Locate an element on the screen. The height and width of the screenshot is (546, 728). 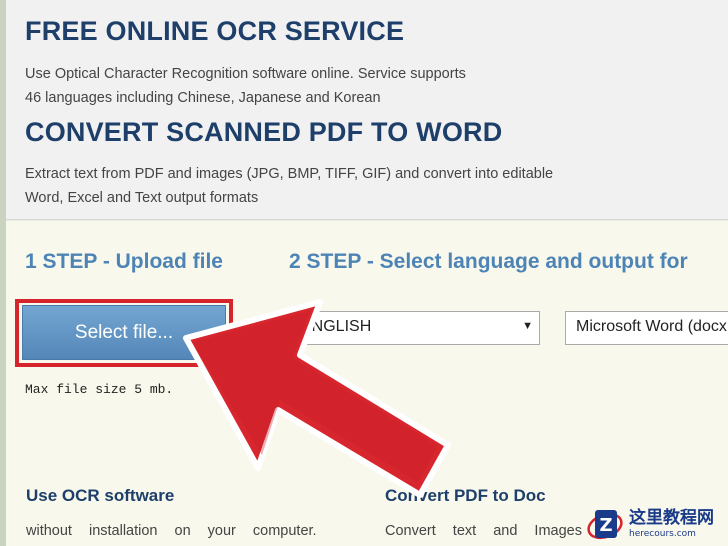
pointer-arrow-icon is located at coordinates (317, 398).